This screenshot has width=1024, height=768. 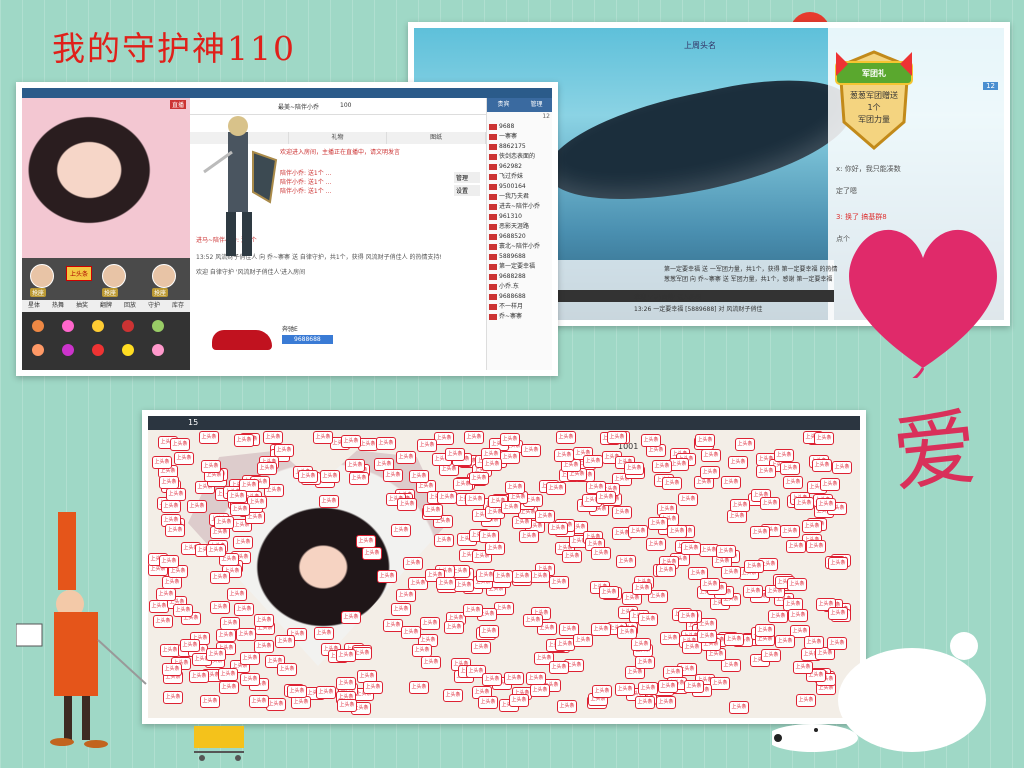 I want to click on list-item: 飞过乔妹, so click(x=520, y=177).